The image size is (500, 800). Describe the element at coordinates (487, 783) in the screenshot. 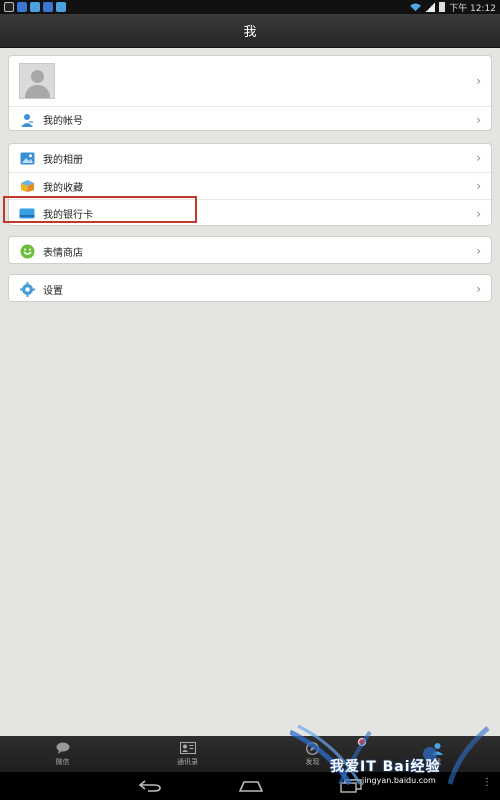

I see `overflow-menu-icon: ⋮` at that location.